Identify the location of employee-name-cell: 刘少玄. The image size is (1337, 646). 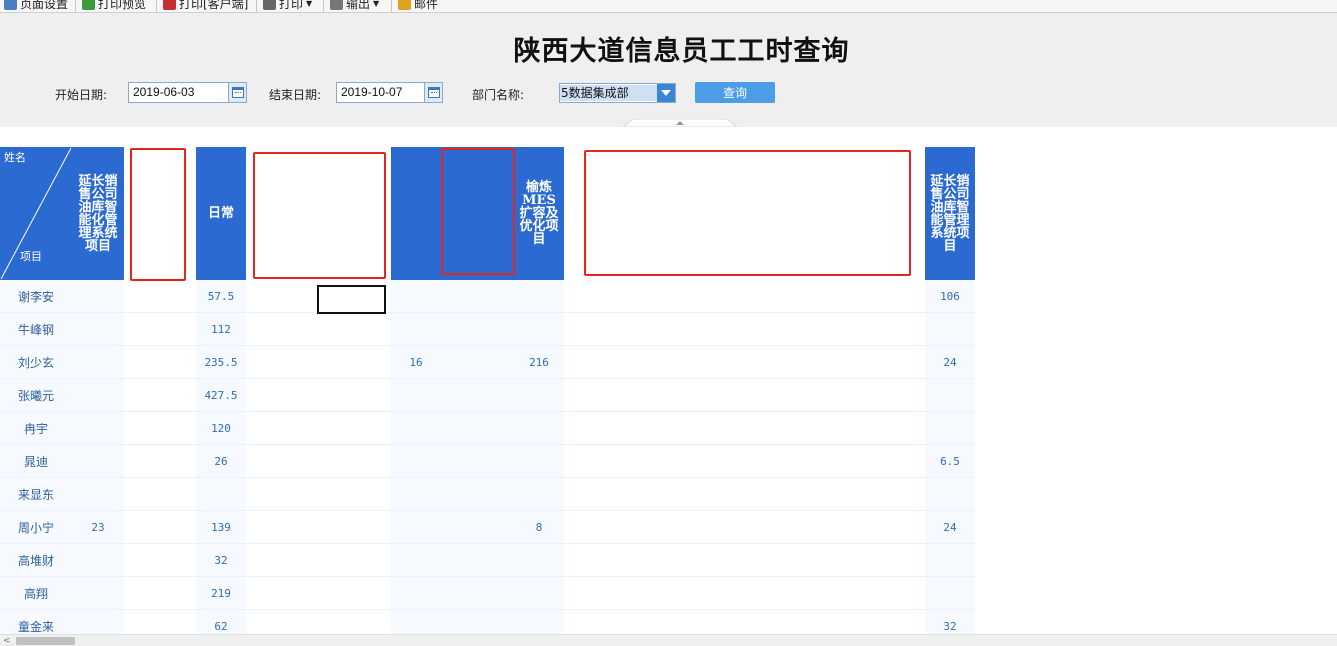
(36, 362).